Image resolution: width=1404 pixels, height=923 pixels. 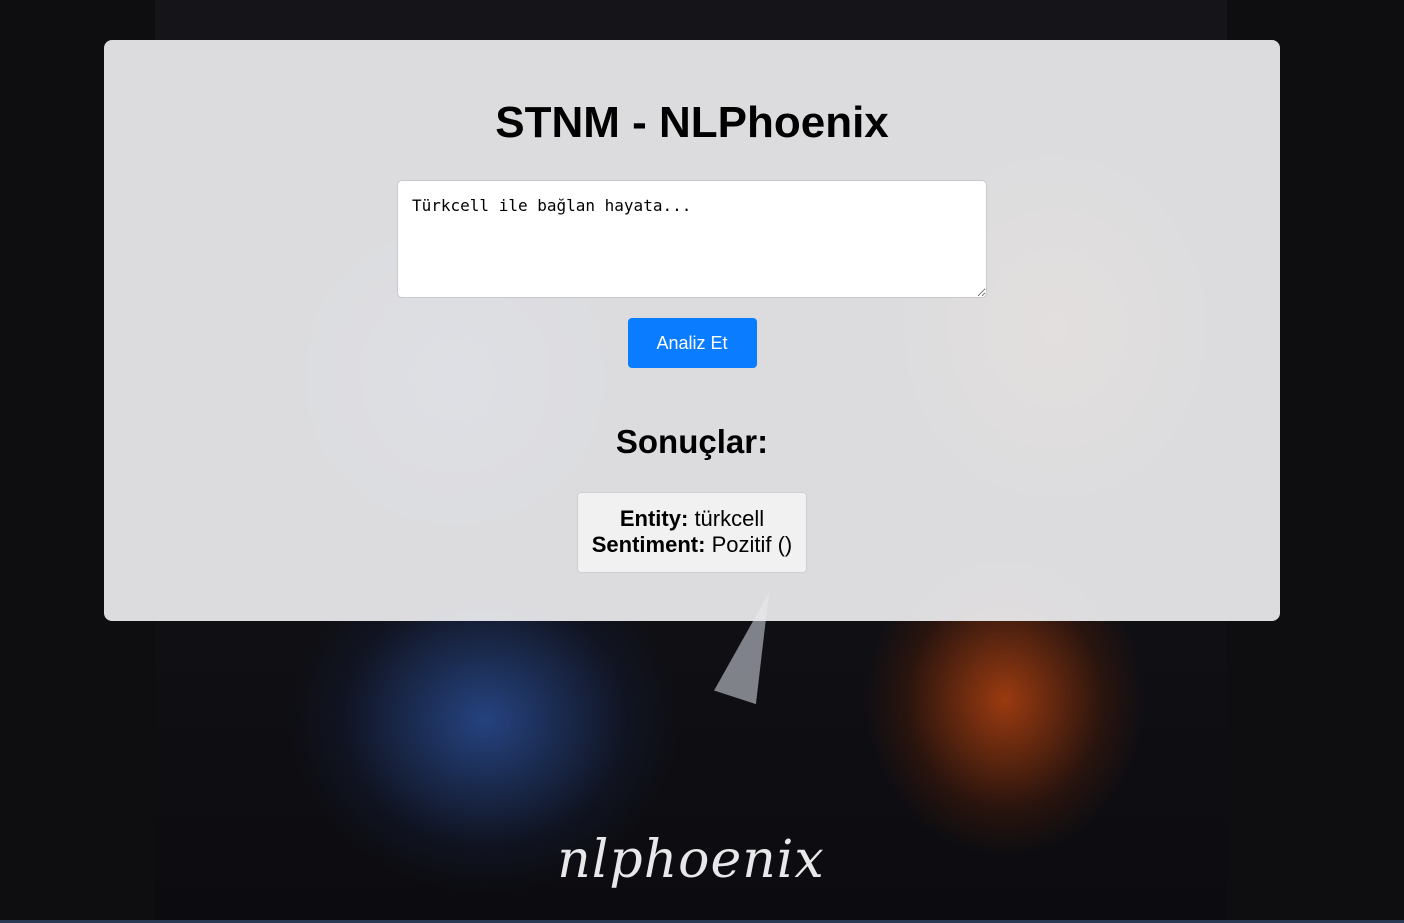 I want to click on entity-row: Entity: türkcell, so click(x=692, y=519).